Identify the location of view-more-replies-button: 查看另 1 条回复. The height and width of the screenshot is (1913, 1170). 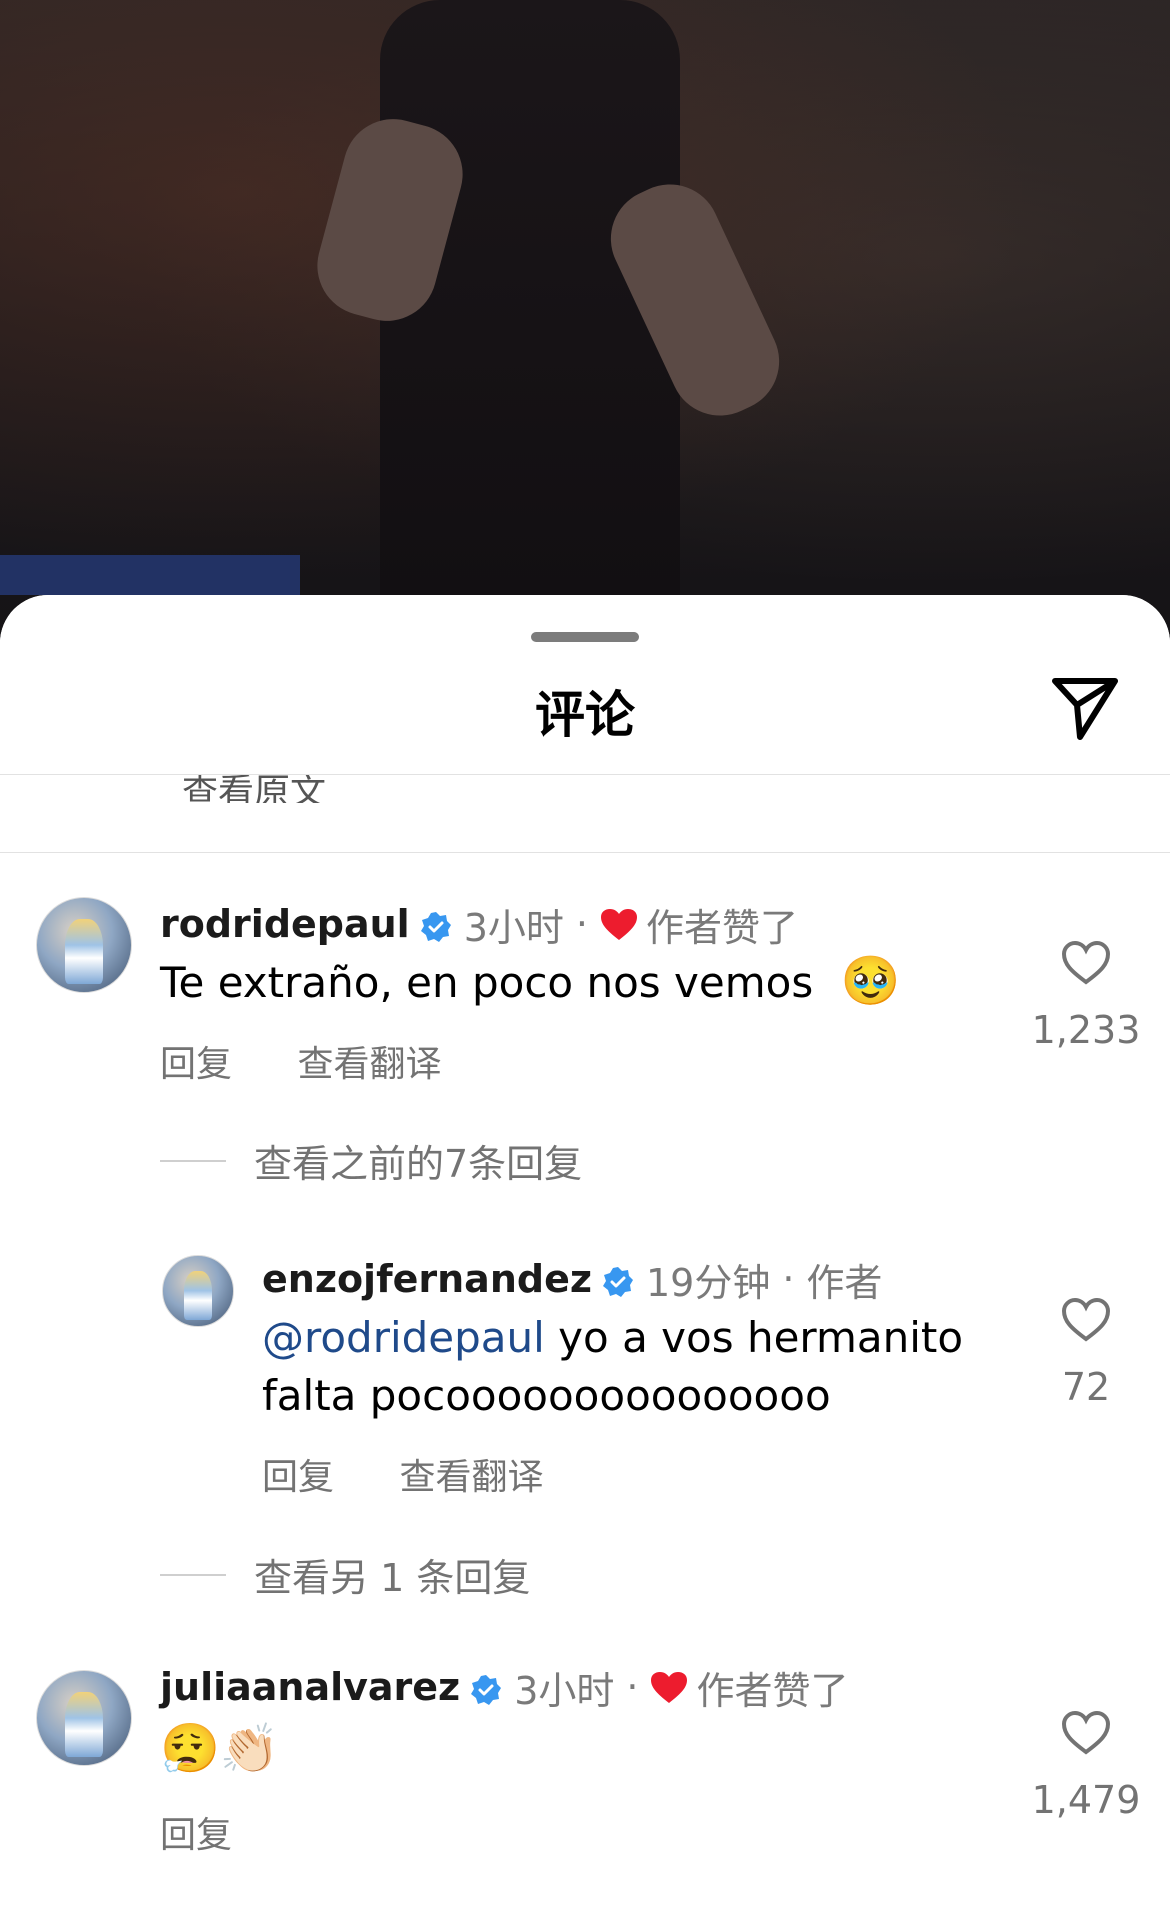
(345, 1574).